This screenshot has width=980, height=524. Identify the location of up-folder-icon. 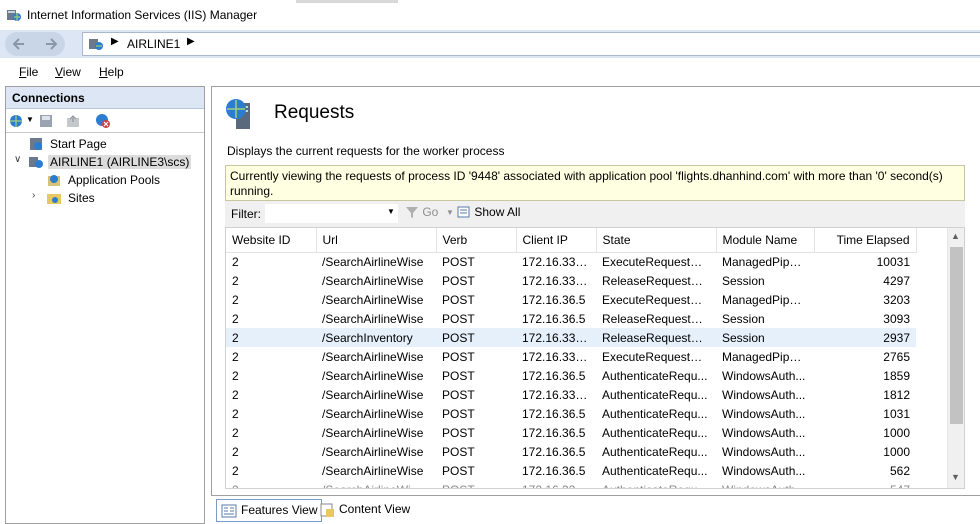
(73, 121).